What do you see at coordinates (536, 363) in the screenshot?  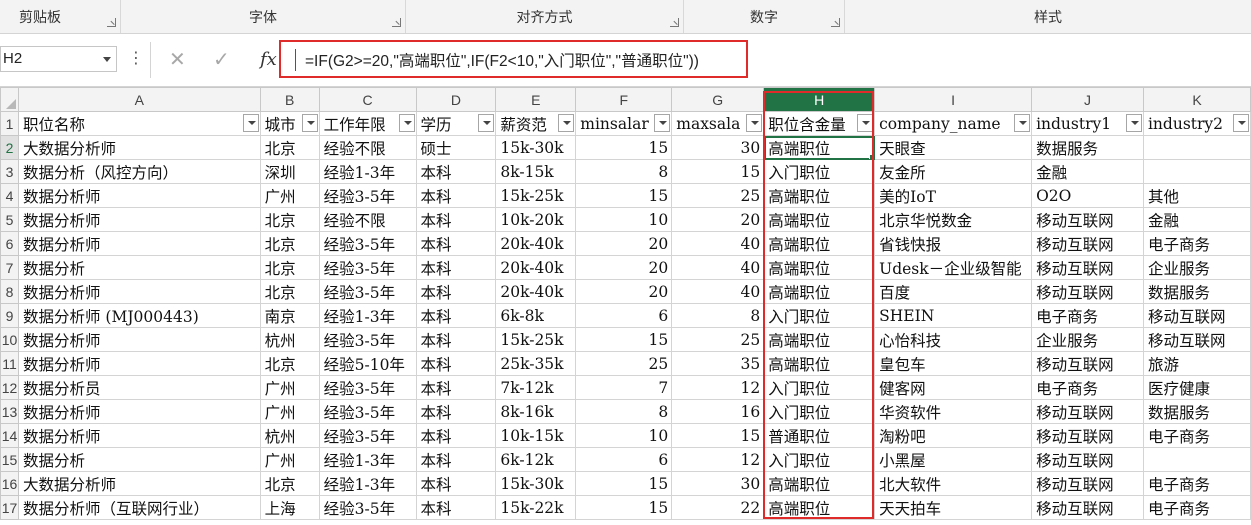 I see `cell: 25k-35k` at bounding box center [536, 363].